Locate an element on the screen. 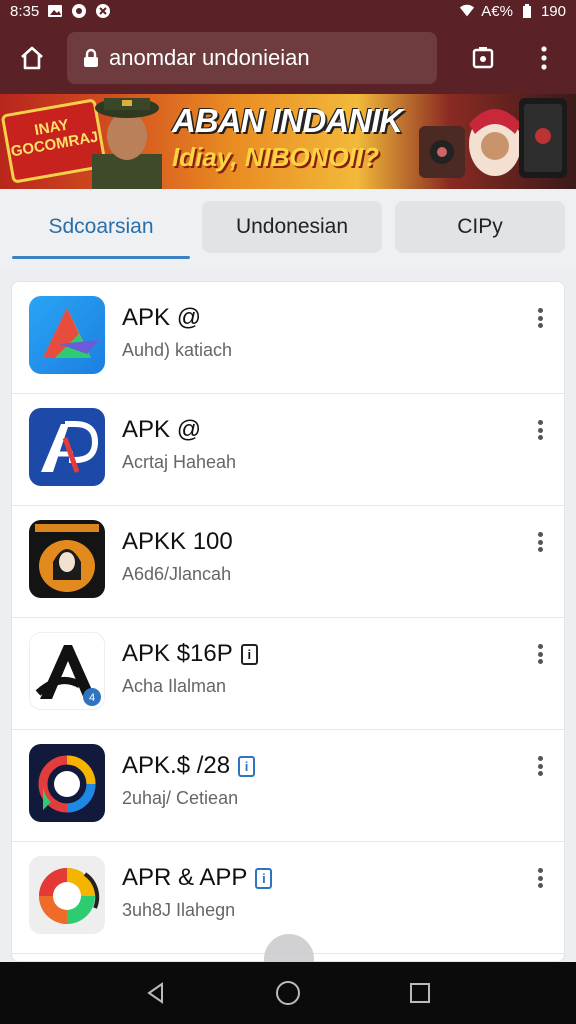 This screenshot has height=1024, width=576. ap-logo-icon is located at coordinates (67, 447).